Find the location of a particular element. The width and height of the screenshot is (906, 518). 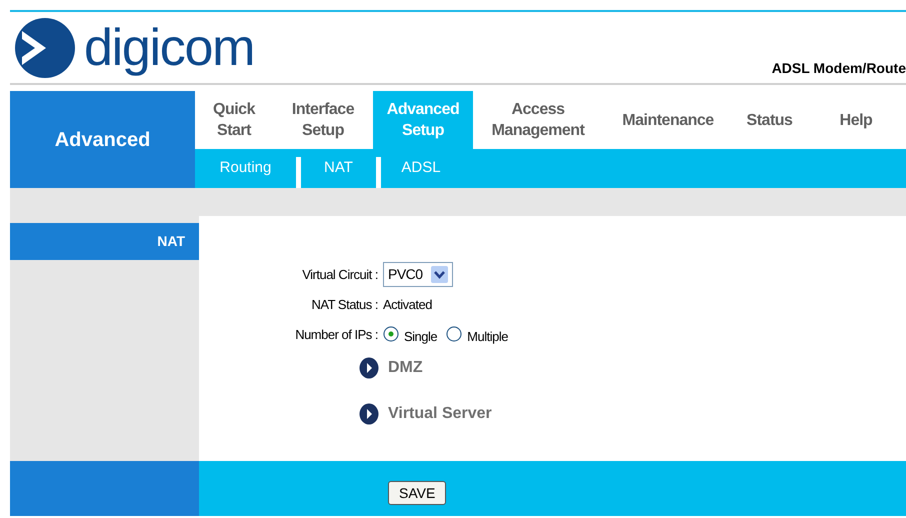

dropdown-icon is located at coordinates (439, 274).